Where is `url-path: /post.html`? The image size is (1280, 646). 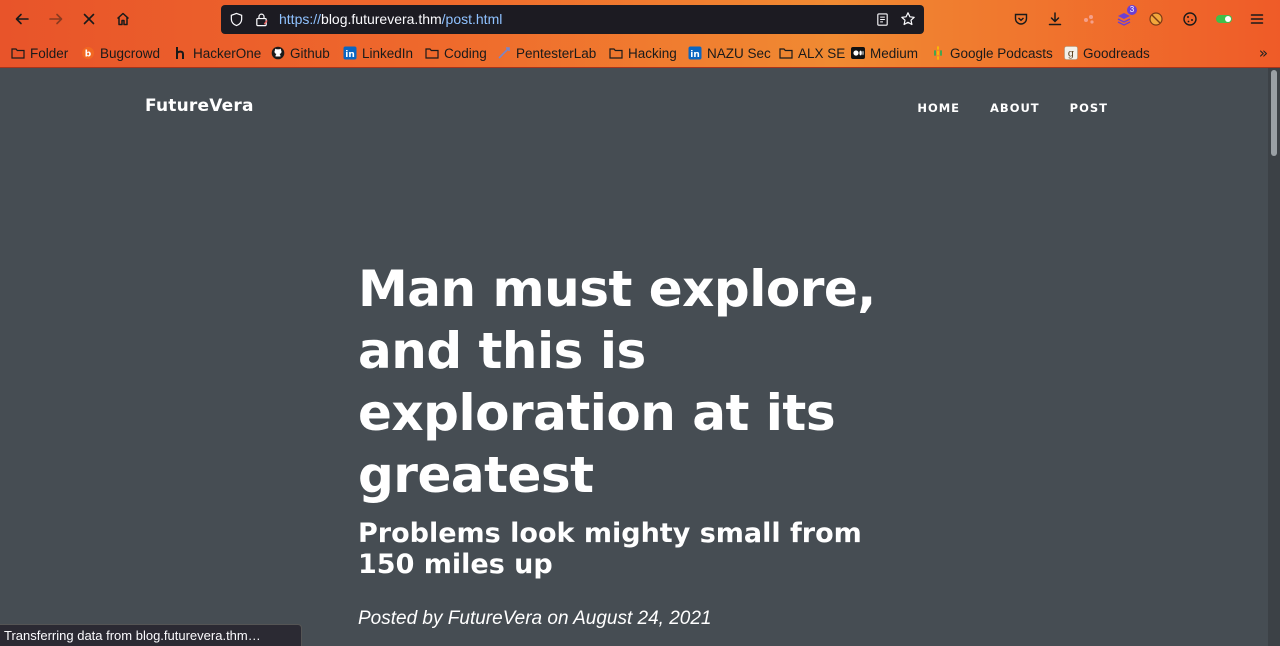 url-path: /post.html is located at coordinates (472, 19).